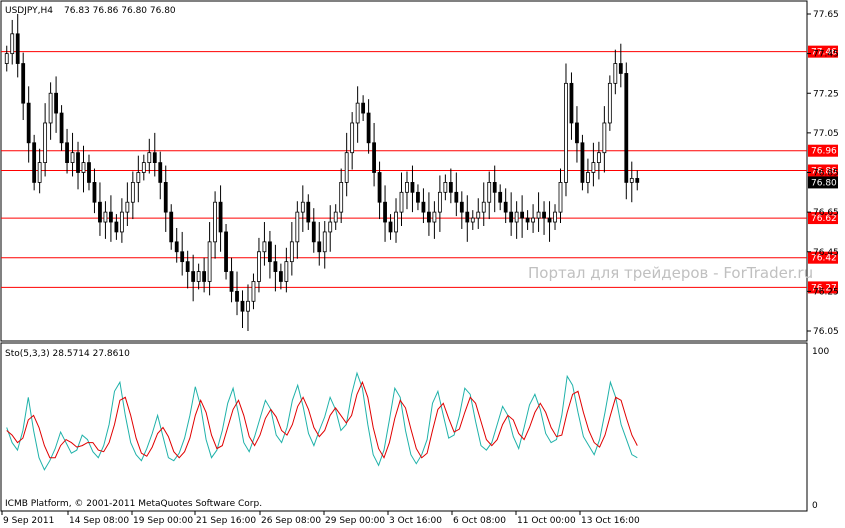  I want to click on price-tick-label: 76.45, so click(826, 253).